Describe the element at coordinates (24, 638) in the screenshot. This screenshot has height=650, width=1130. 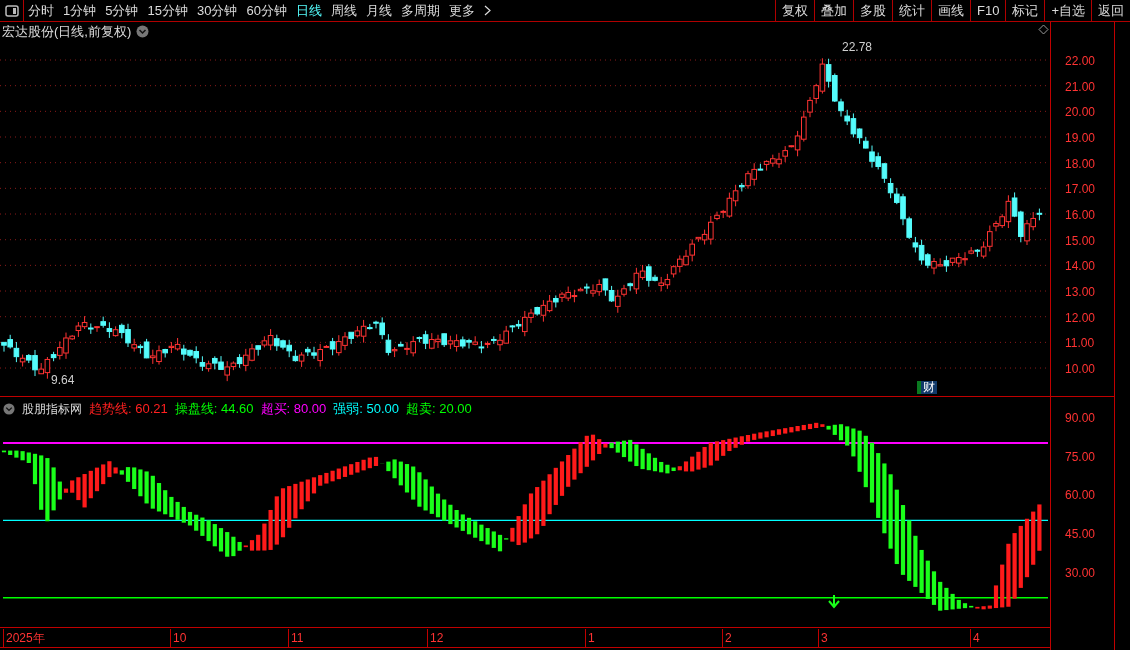
I see `time-axis-label: 2025年` at that location.